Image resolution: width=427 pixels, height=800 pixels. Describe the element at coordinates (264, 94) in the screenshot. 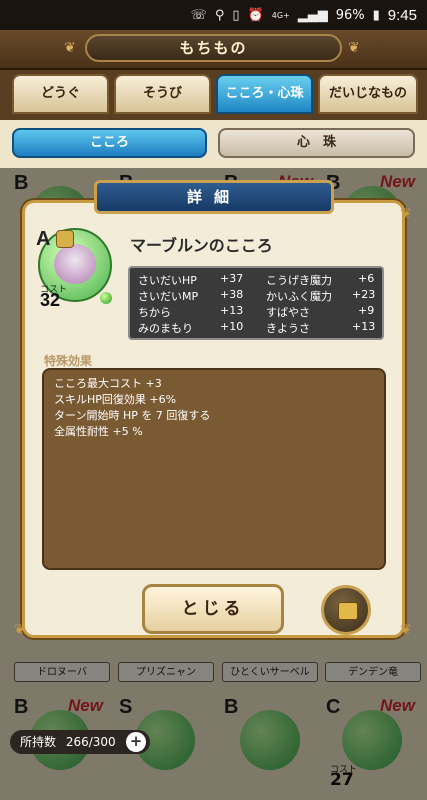

I see `tab-kokoro: こころ・心珠` at that location.